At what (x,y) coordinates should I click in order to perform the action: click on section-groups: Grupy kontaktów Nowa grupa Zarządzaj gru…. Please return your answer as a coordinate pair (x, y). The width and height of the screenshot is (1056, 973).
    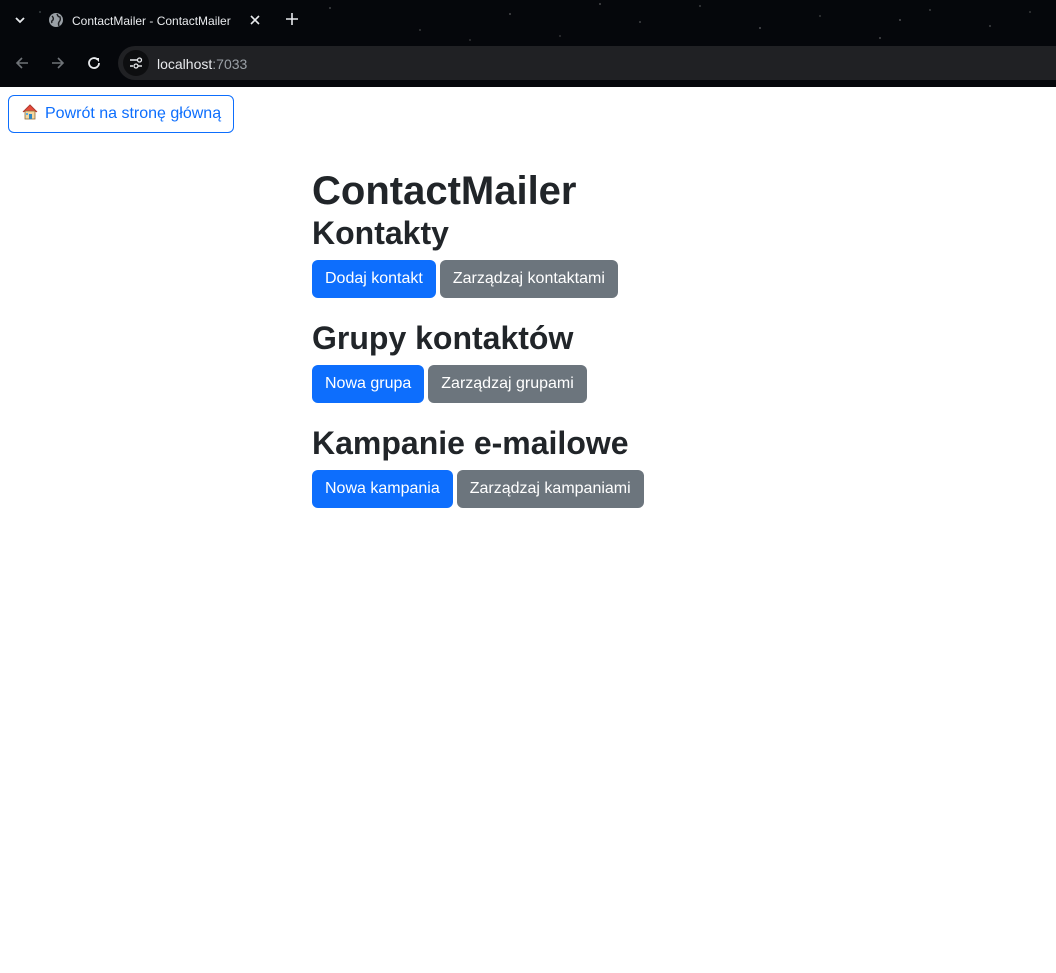
    Looking at the image, I should click on (612, 360).